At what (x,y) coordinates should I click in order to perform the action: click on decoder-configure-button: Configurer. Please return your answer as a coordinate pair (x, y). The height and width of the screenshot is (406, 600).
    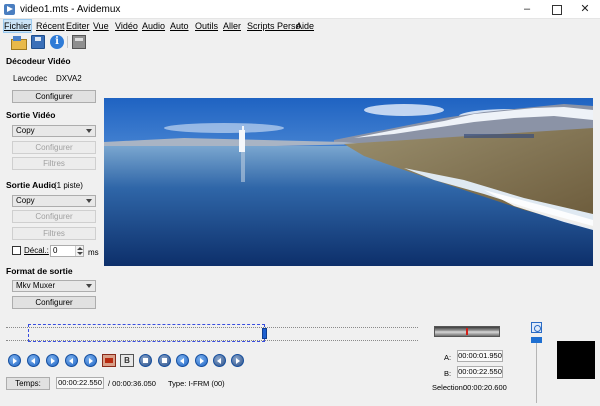
    Looking at the image, I should click on (54, 96).